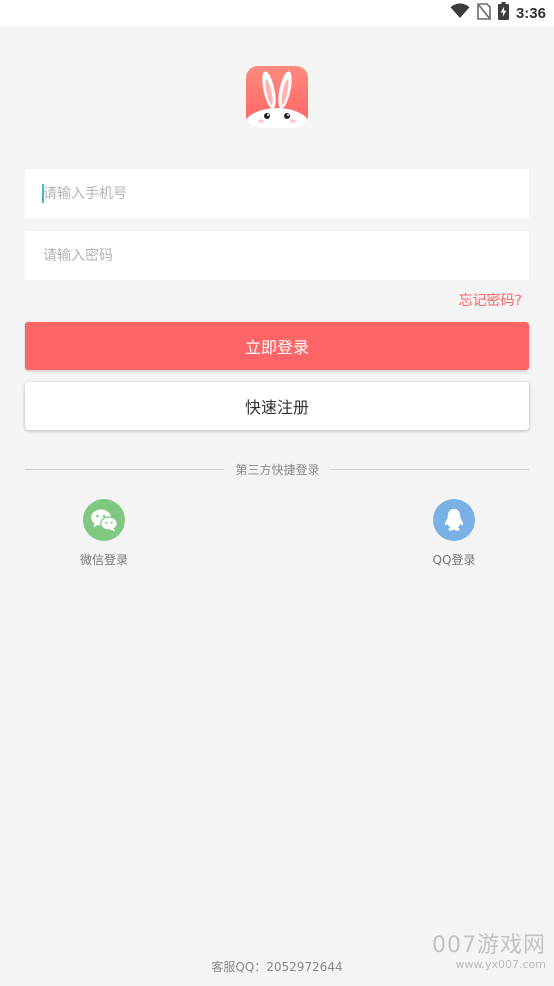  What do you see at coordinates (500, 964) in the screenshot?
I see `watermark-url: www.yx007.com` at bounding box center [500, 964].